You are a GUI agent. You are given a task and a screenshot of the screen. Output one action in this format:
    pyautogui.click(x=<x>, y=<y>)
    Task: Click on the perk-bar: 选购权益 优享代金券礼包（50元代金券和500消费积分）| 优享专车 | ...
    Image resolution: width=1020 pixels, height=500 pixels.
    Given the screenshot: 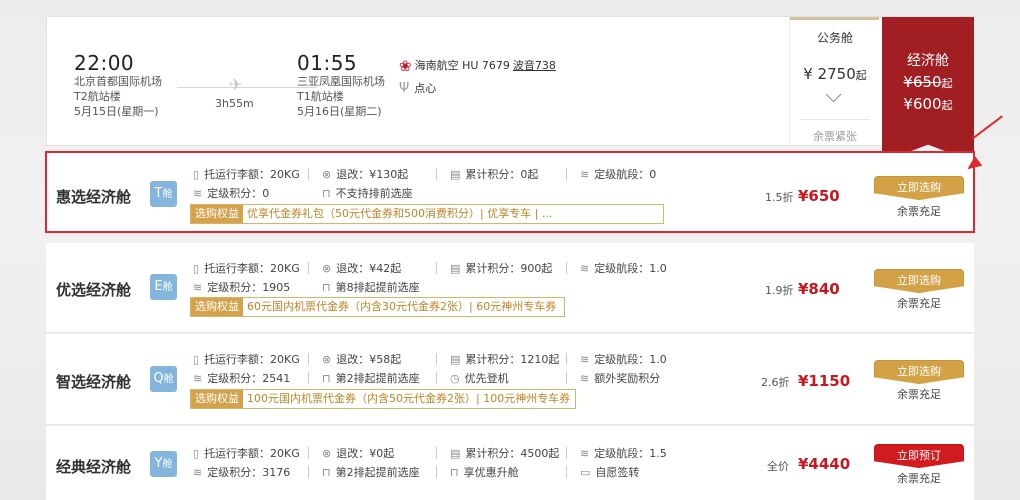 What is the action you would take?
    pyautogui.click(x=427, y=214)
    